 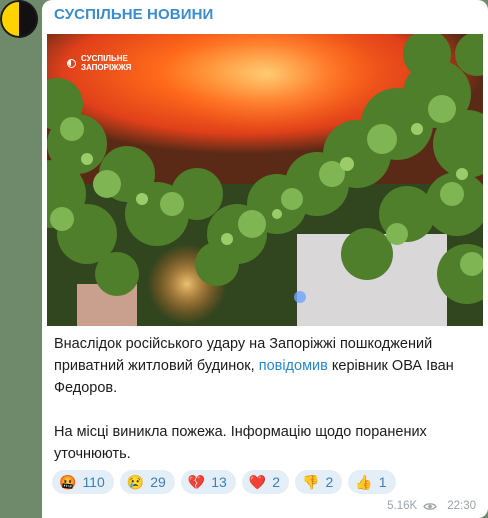 I want to click on photo-watermark: СУСПІЛЬНЕ ЗАПОРІЖЖЯ, so click(x=99, y=63).